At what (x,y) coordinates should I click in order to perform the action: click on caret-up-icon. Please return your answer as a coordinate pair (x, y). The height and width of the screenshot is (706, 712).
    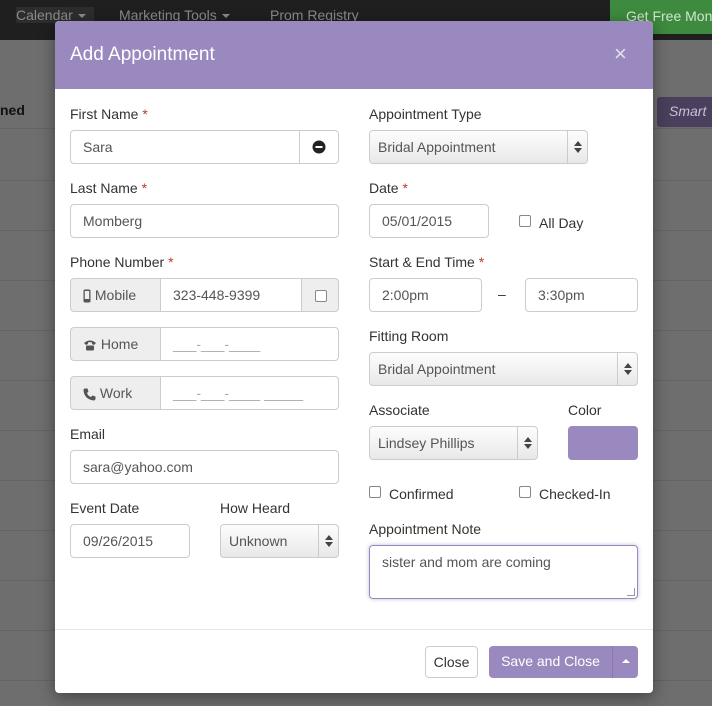
    Looking at the image, I should click on (626, 661).